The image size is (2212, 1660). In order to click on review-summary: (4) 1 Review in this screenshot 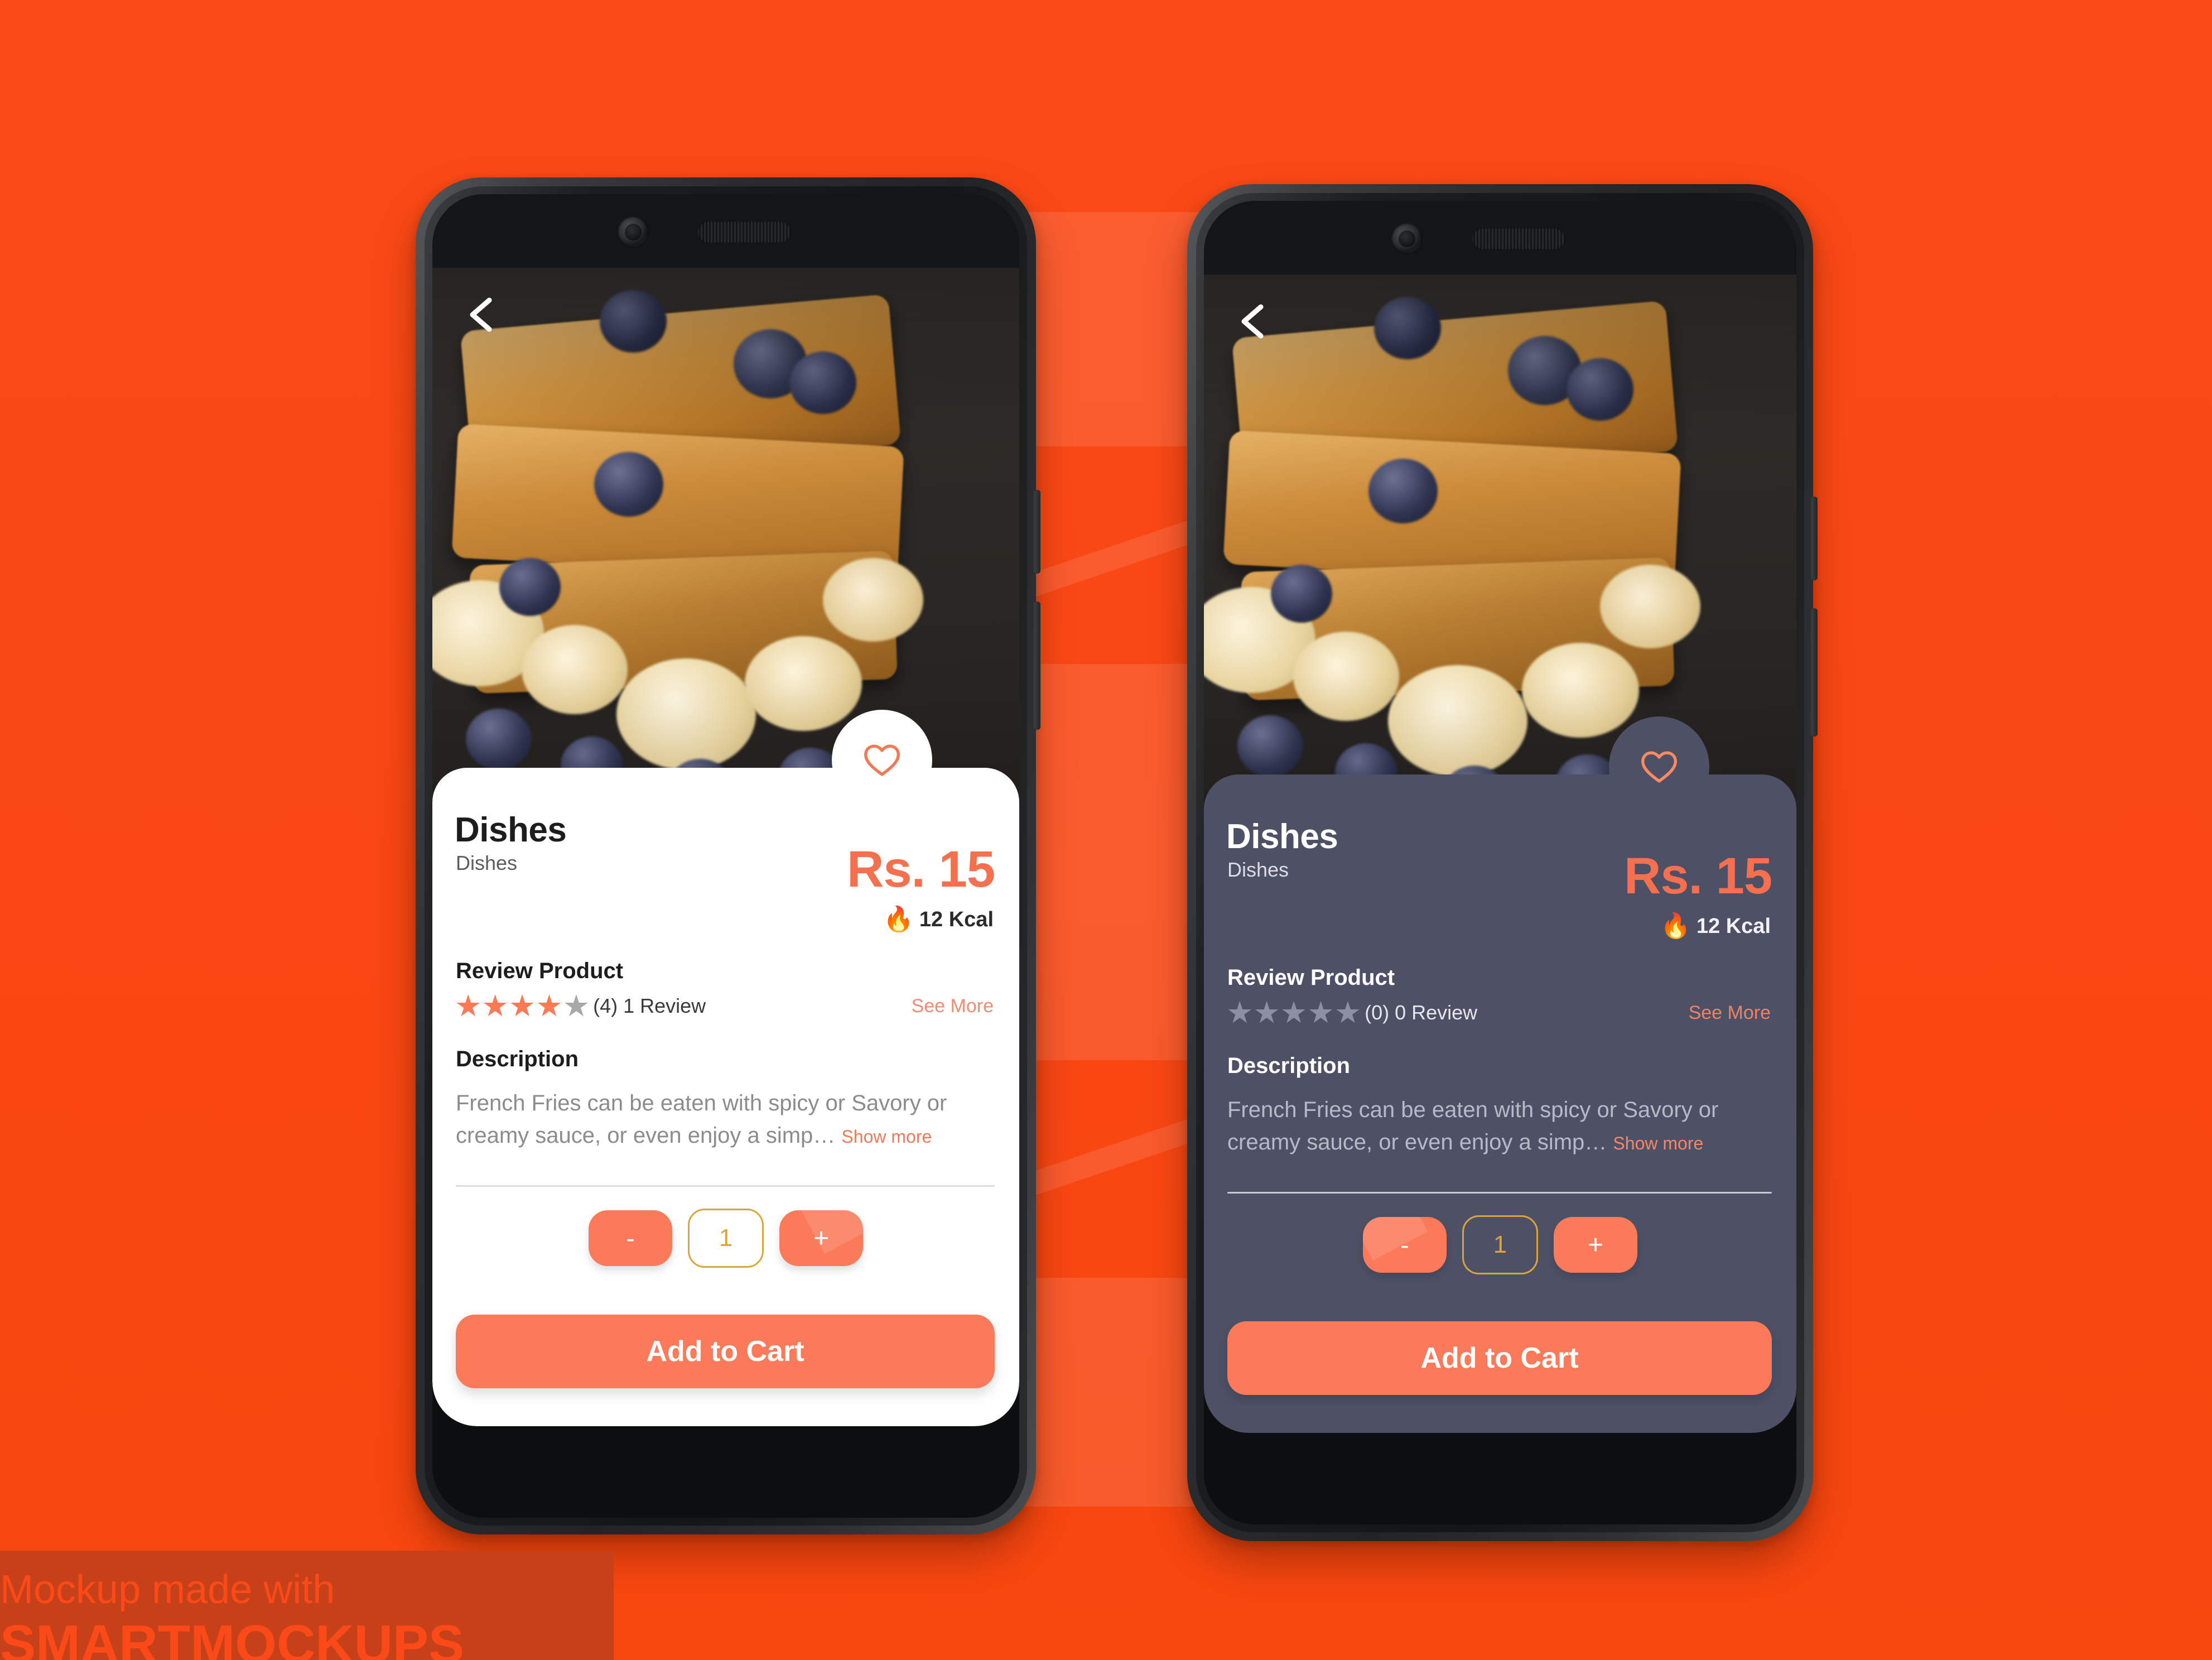, I will do `click(649, 1006)`.